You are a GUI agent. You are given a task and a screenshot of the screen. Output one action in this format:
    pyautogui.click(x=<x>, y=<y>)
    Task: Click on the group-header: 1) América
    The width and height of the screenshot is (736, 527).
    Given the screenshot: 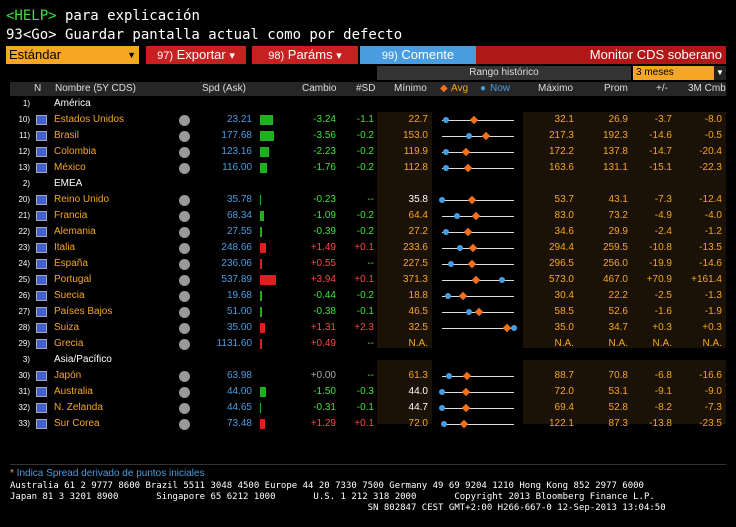 What is the action you would take?
    pyautogui.click(x=368, y=104)
    